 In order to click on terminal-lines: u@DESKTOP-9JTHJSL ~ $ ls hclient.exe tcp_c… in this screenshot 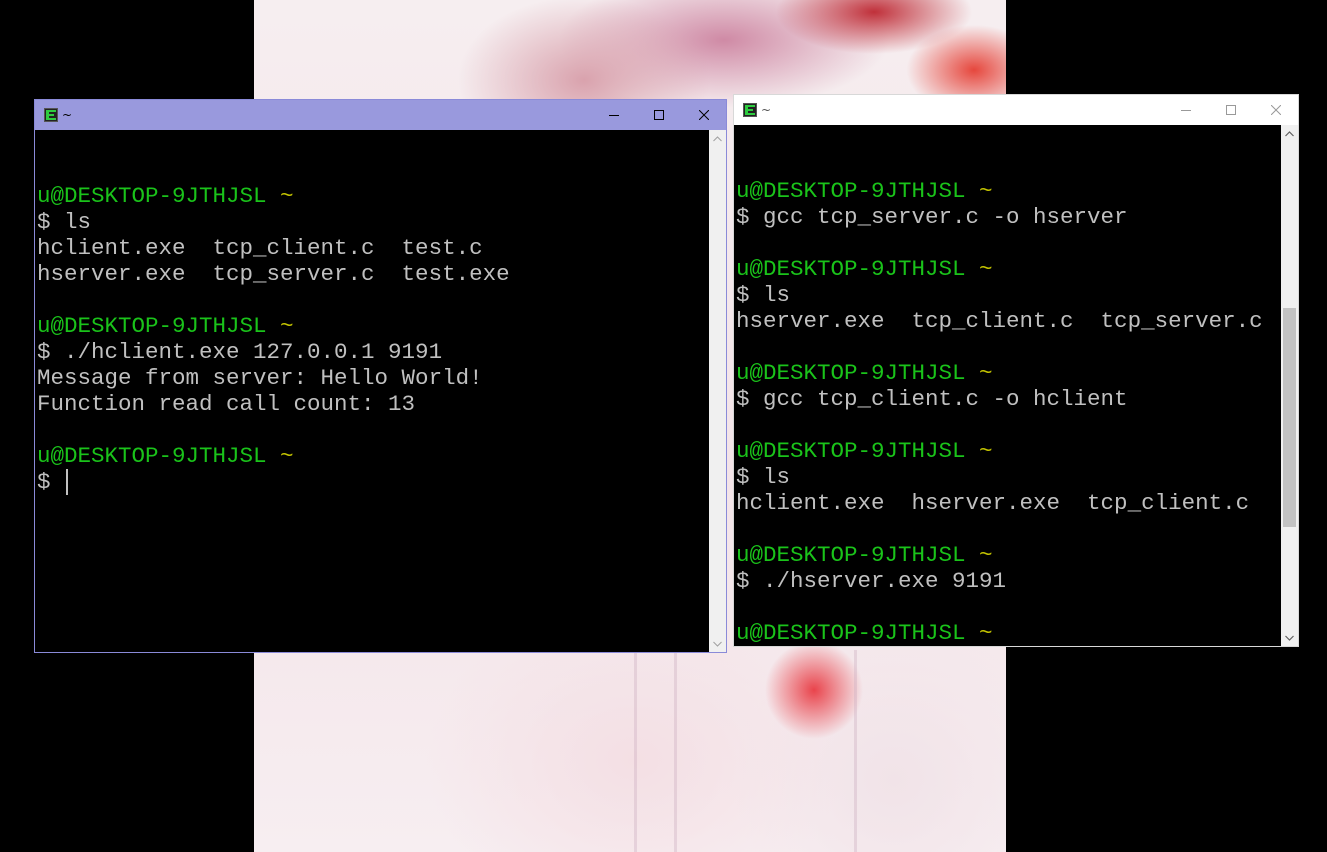, I will do `click(273, 326)`.